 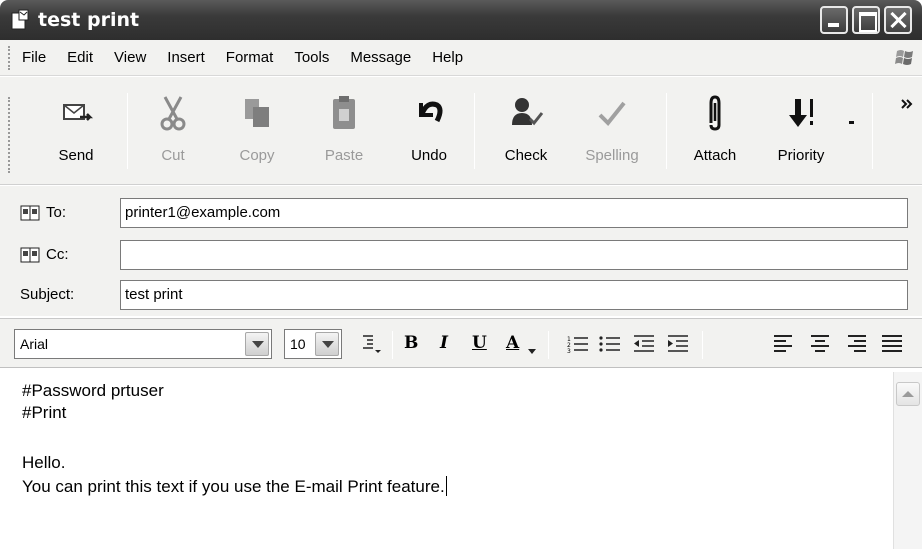 What do you see at coordinates (801, 138) in the screenshot?
I see `priority-button: Priority` at bounding box center [801, 138].